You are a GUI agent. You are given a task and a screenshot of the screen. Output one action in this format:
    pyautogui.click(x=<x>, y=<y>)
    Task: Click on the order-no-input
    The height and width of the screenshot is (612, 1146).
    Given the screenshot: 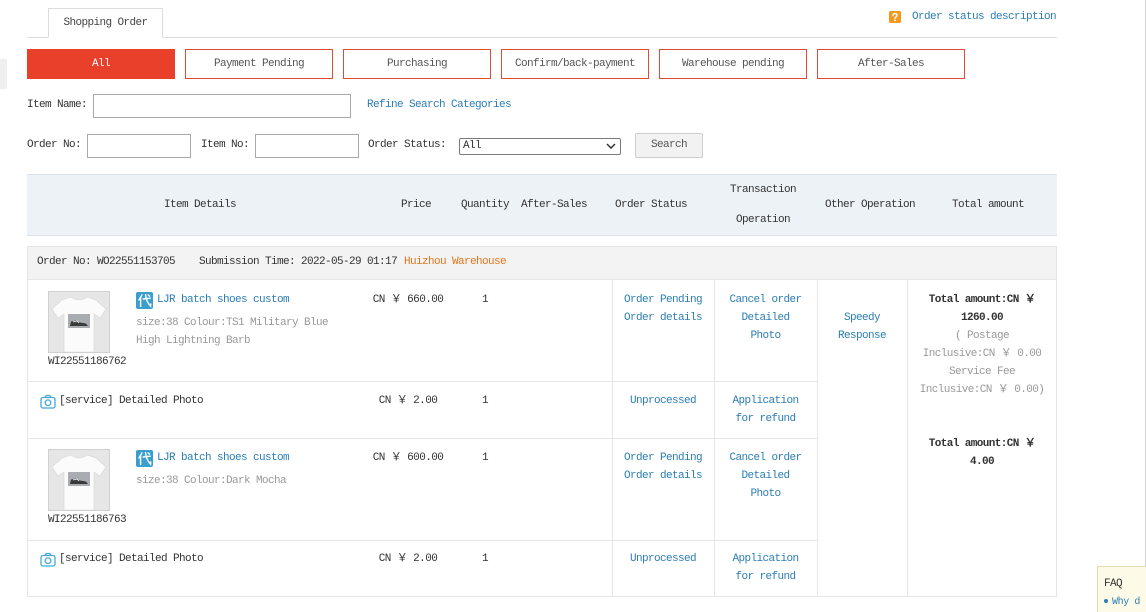 What is the action you would take?
    pyautogui.click(x=139, y=146)
    